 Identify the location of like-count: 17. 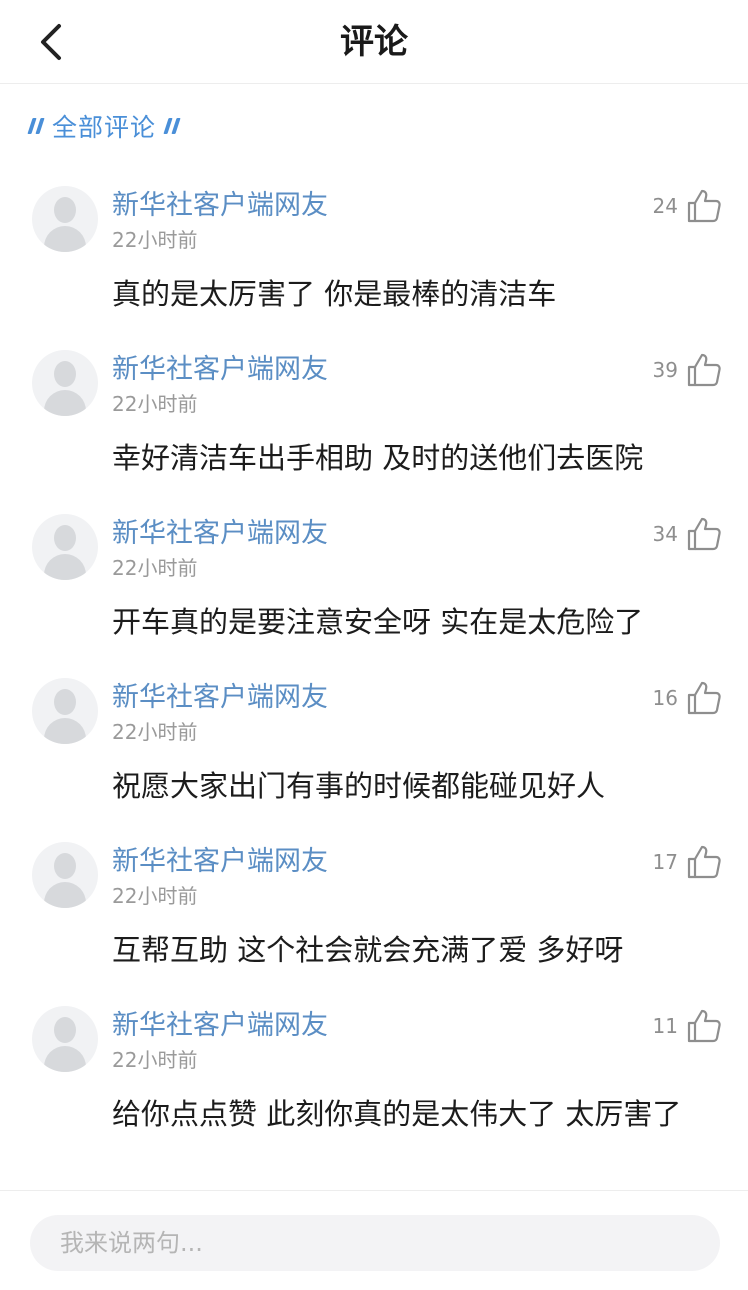
(665, 862).